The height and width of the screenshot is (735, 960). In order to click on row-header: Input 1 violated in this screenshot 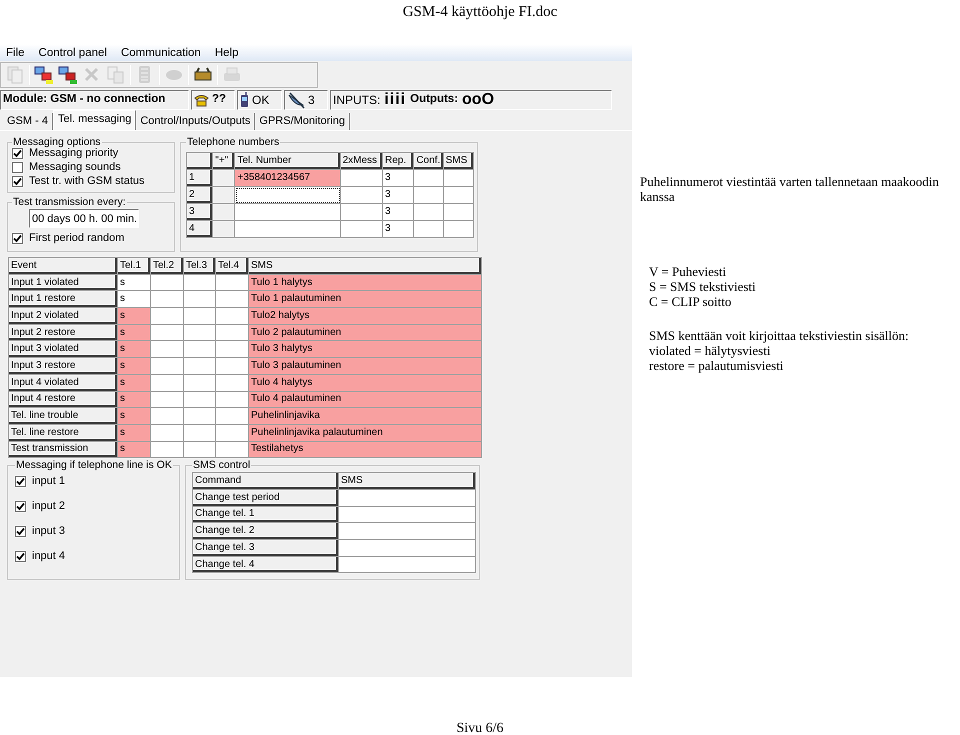, I will do `click(63, 283)`.